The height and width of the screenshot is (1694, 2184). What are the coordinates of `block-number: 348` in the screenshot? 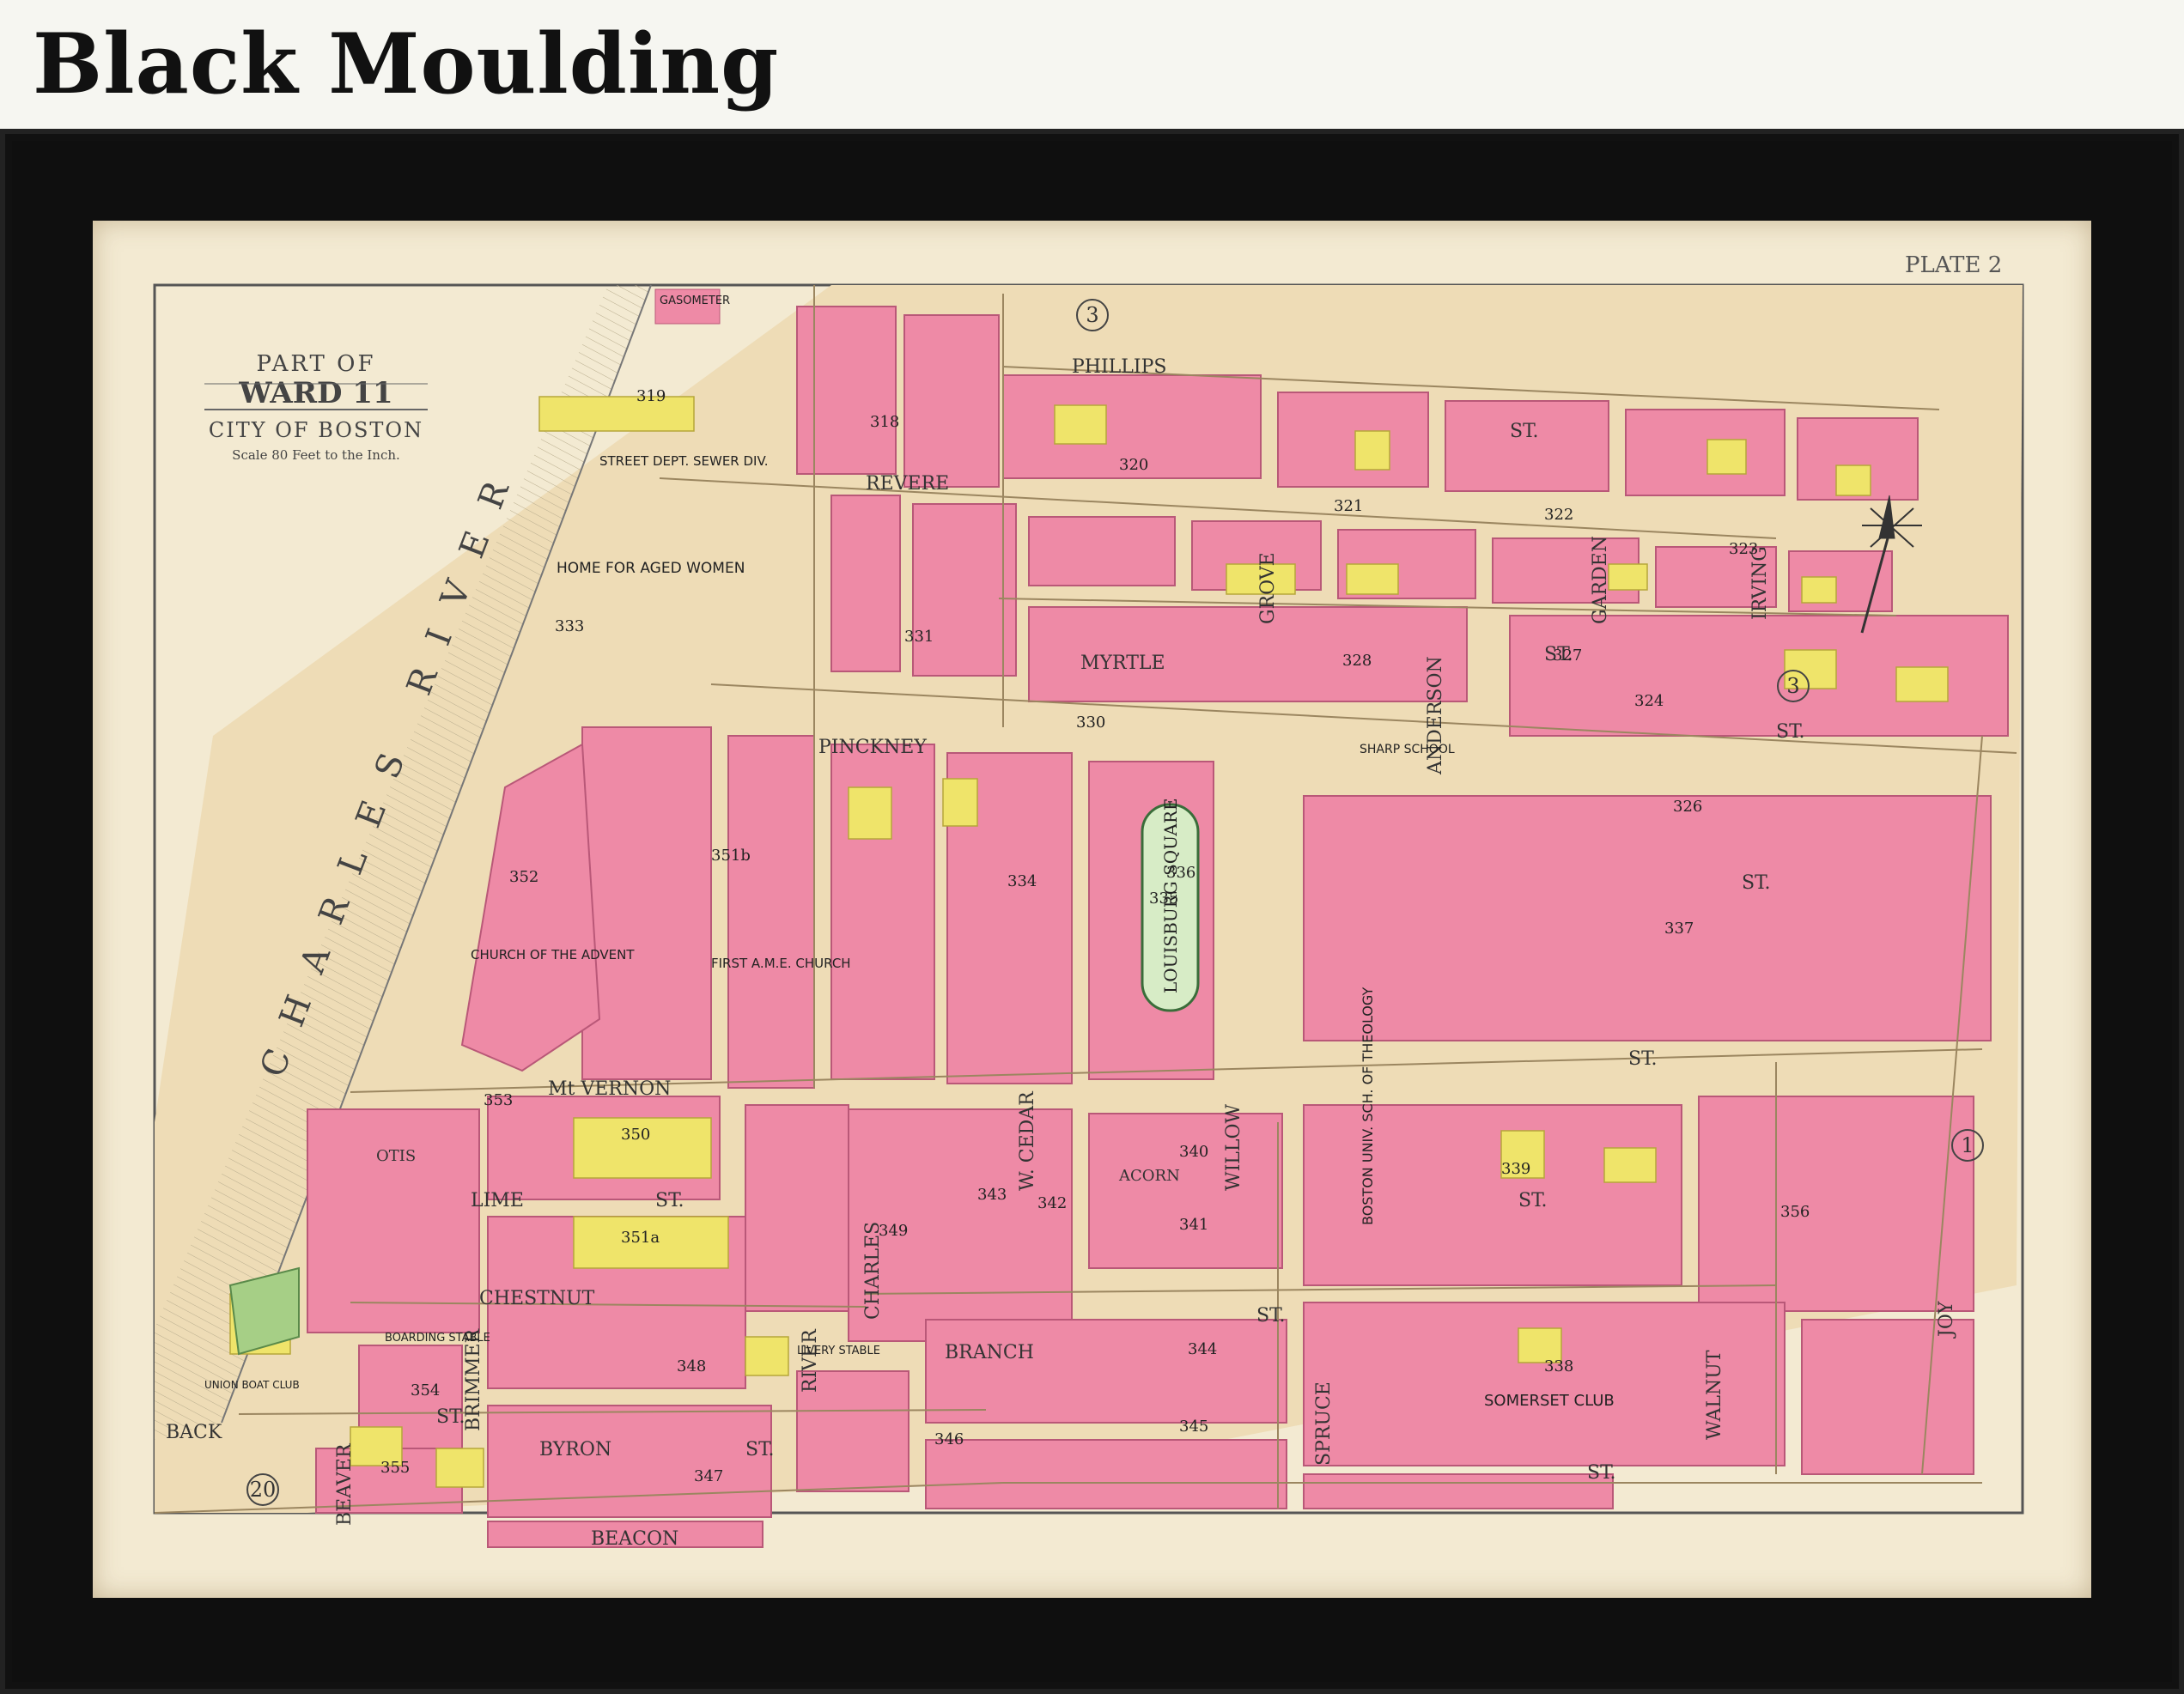 It's located at (691, 1366).